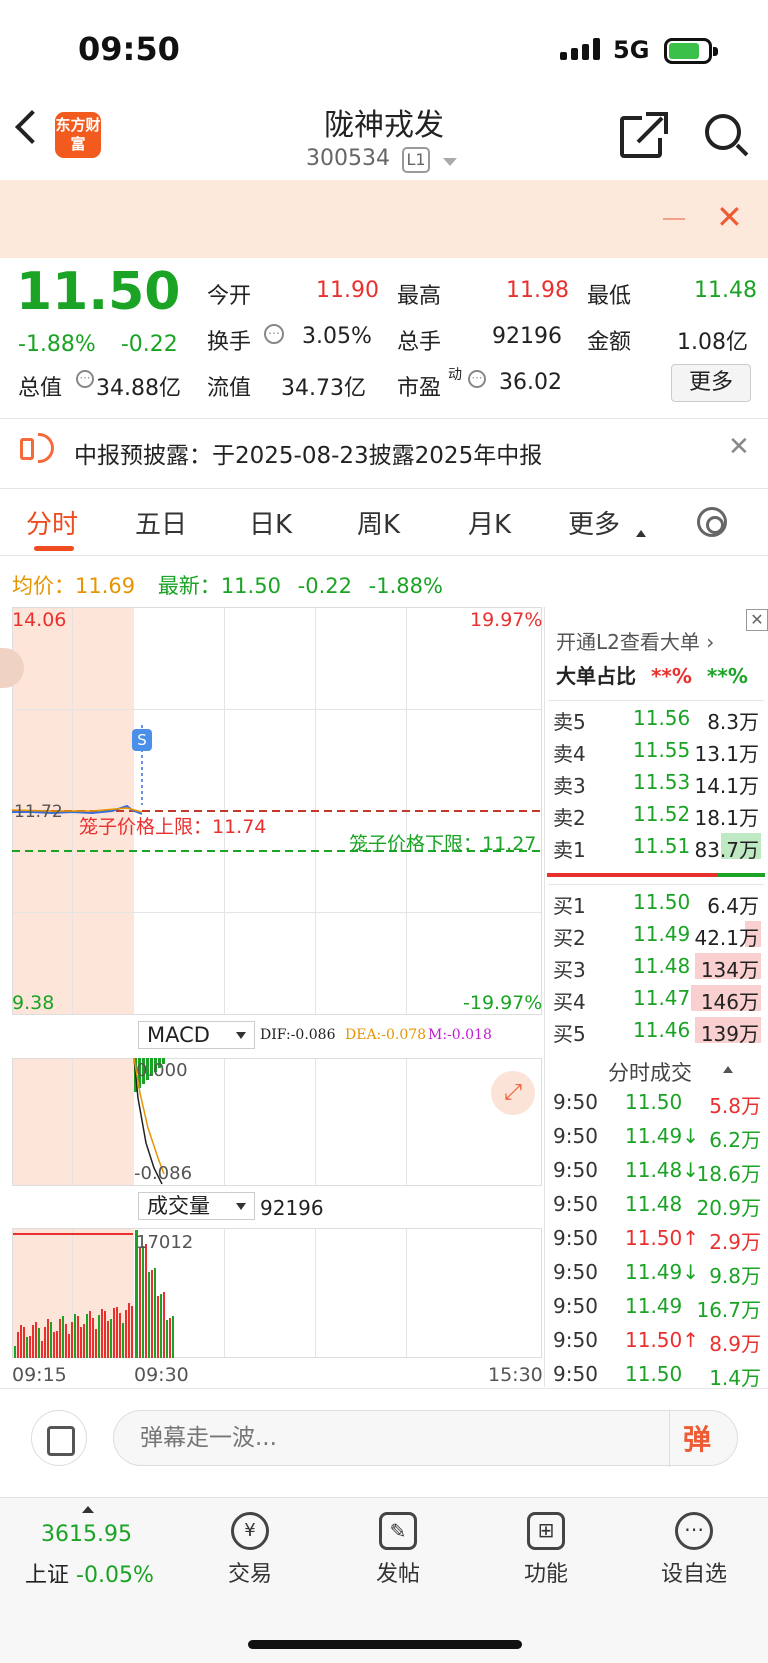 The height and width of the screenshot is (1663, 768). Describe the element at coordinates (654, 1102) in the screenshot. I see `trade-price: 11.50` at that location.